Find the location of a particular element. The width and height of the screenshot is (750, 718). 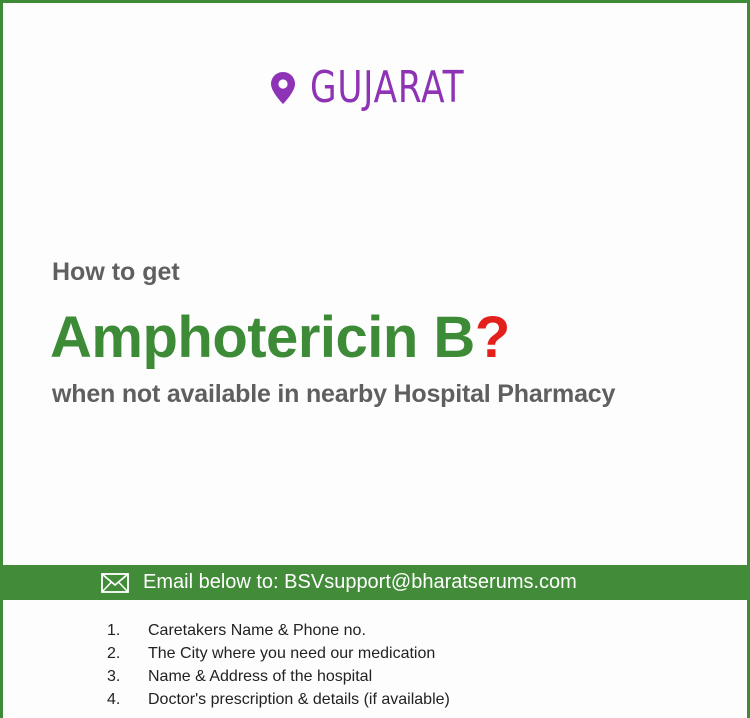

location-label: GUJARAT is located at coordinates (387, 87).